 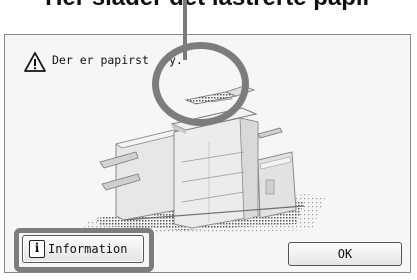 What do you see at coordinates (208, 6) in the screenshot?
I see `instruction-text: Hér sláder det lastrerte papir` at bounding box center [208, 6].